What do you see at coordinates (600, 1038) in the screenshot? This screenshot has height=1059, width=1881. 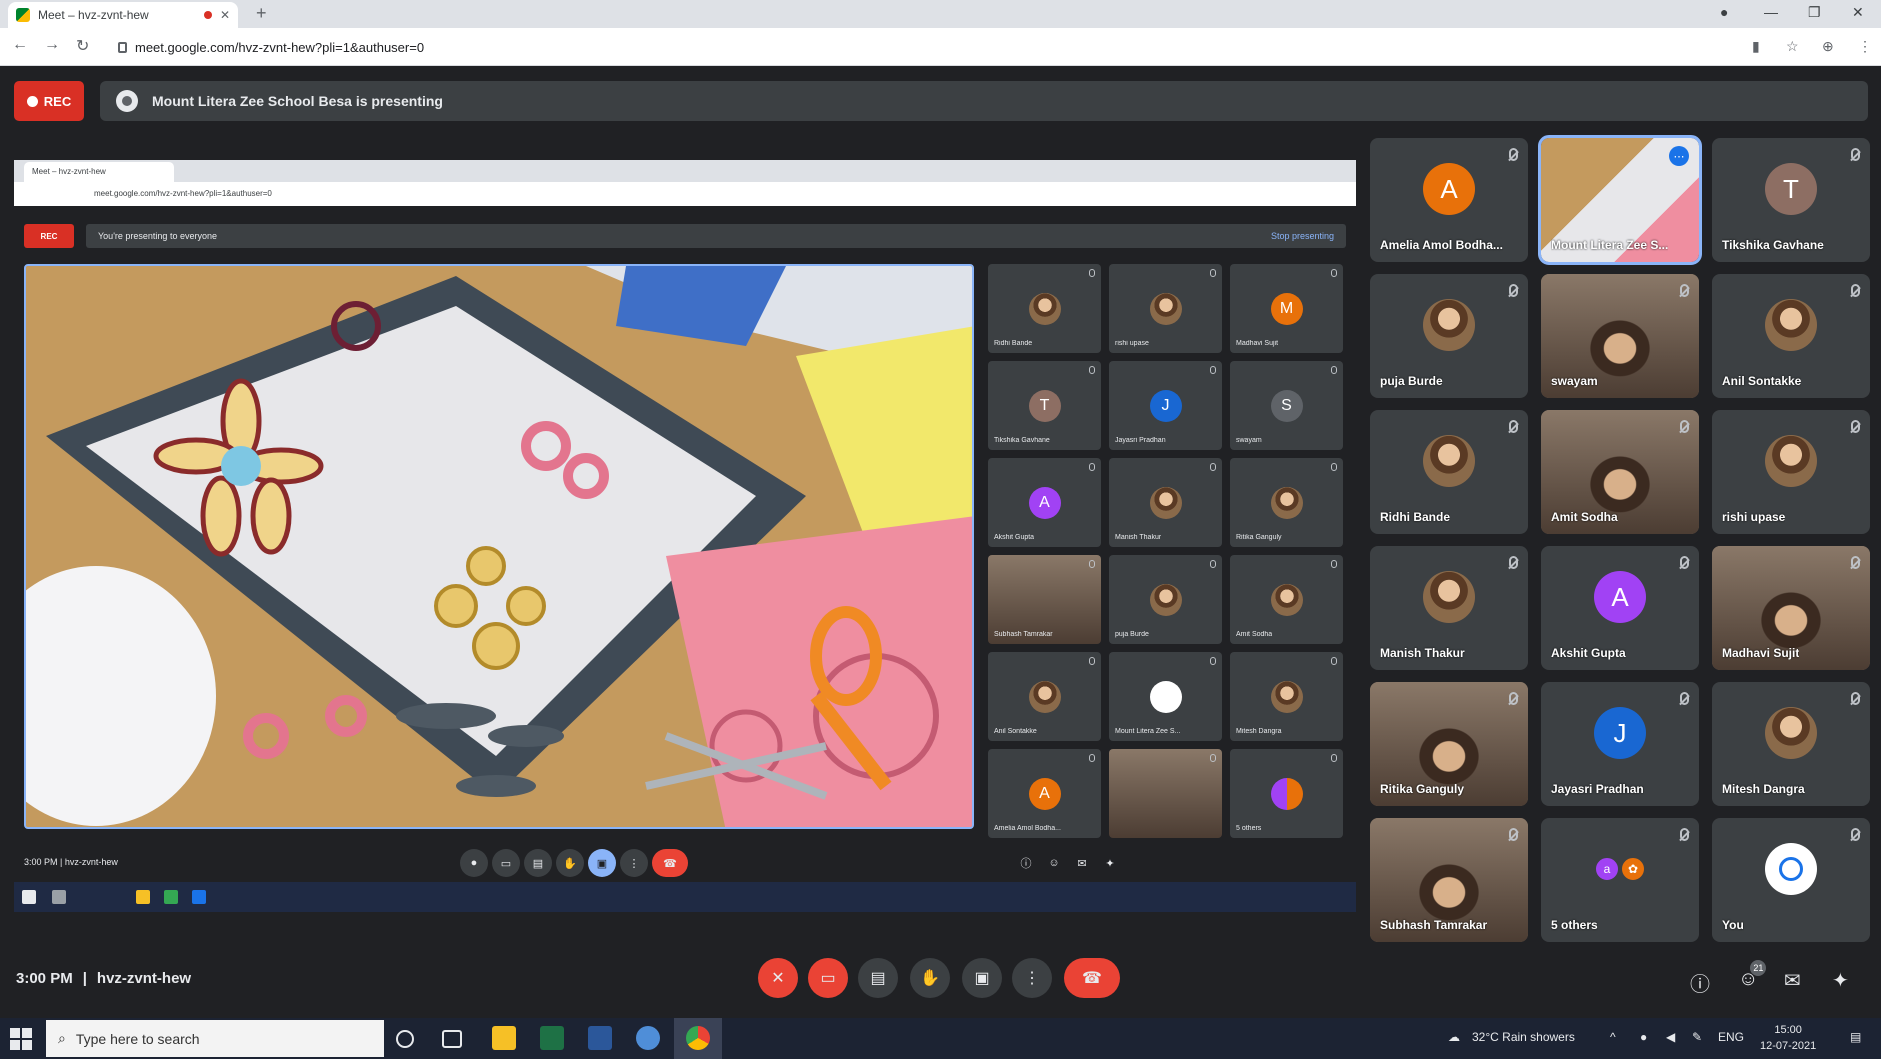 I see `word-icon` at bounding box center [600, 1038].